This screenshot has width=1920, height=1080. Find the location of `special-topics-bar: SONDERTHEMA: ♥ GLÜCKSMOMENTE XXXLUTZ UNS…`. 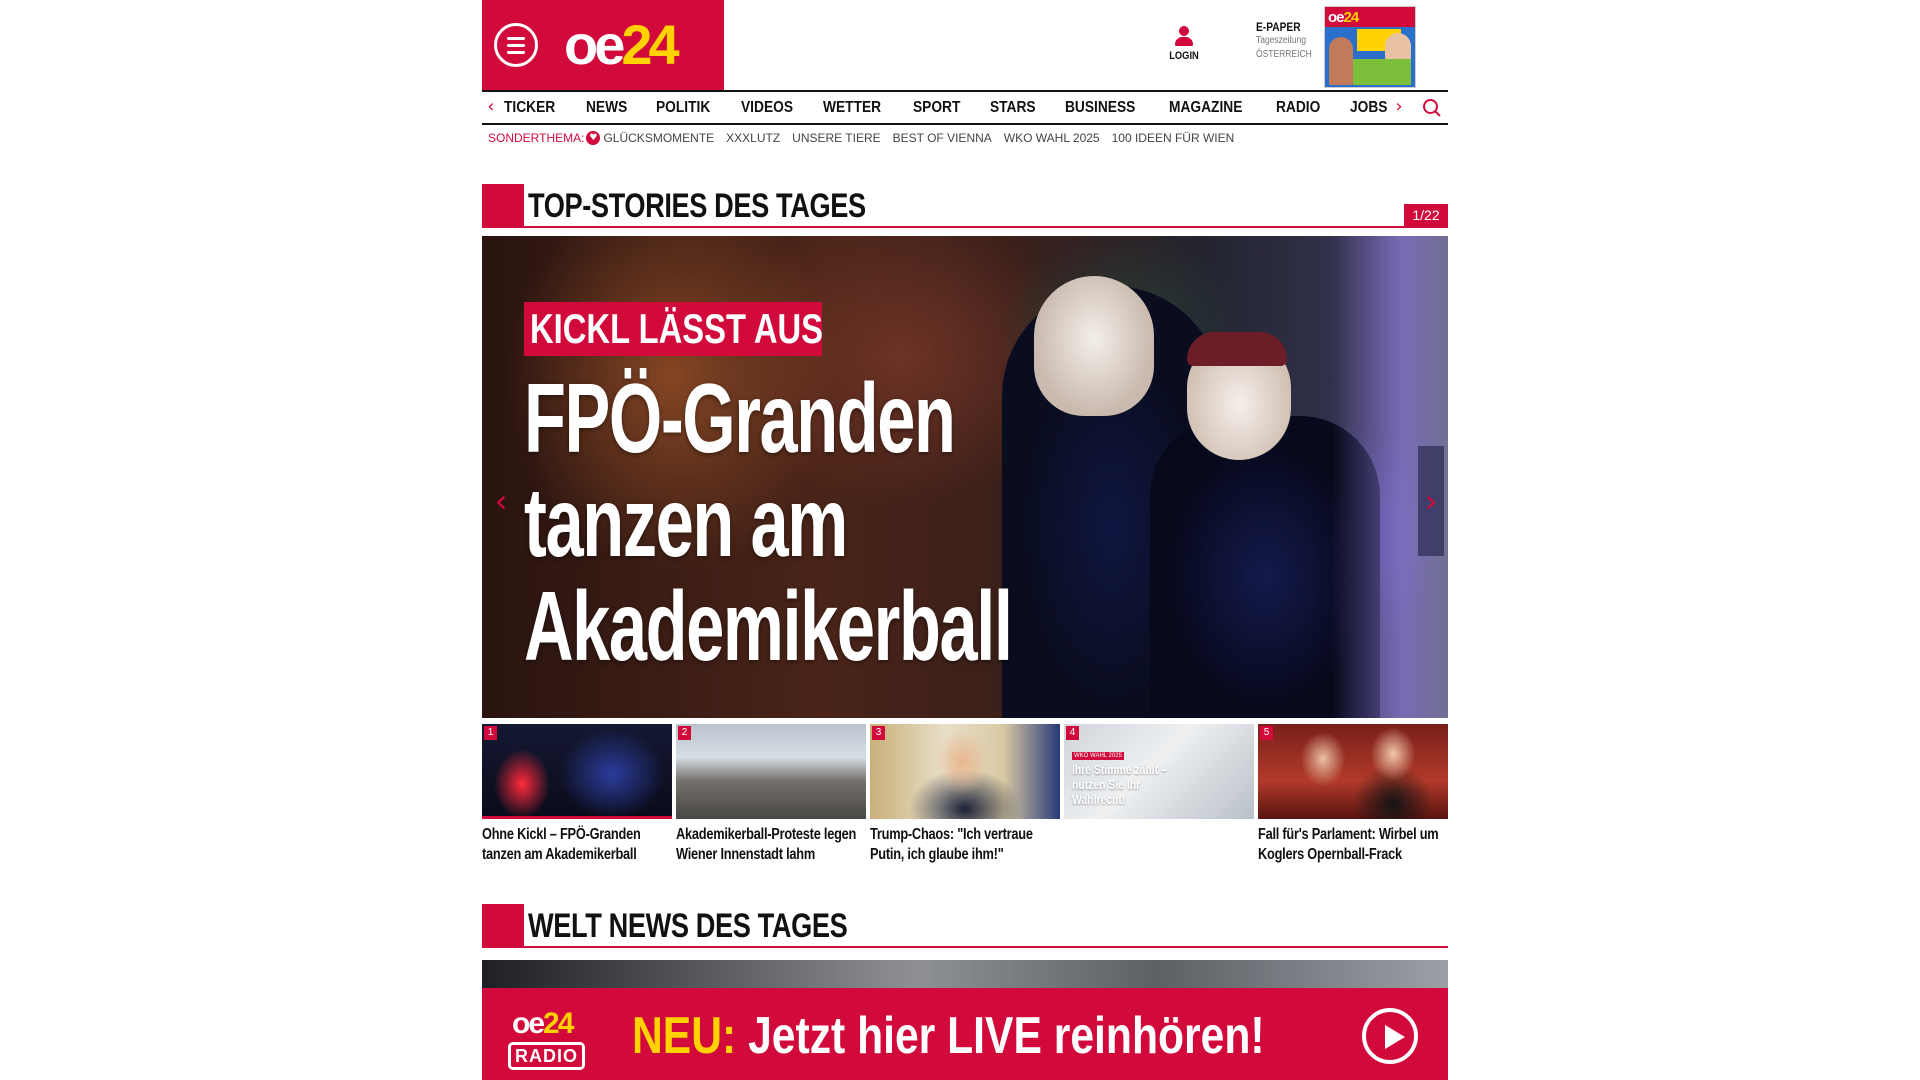

special-topics-bar: SONDERTHEMA: ♥ GLÜCKSMOMENTE XXXLUTZ UNS… is located at coordinates (867, 138).